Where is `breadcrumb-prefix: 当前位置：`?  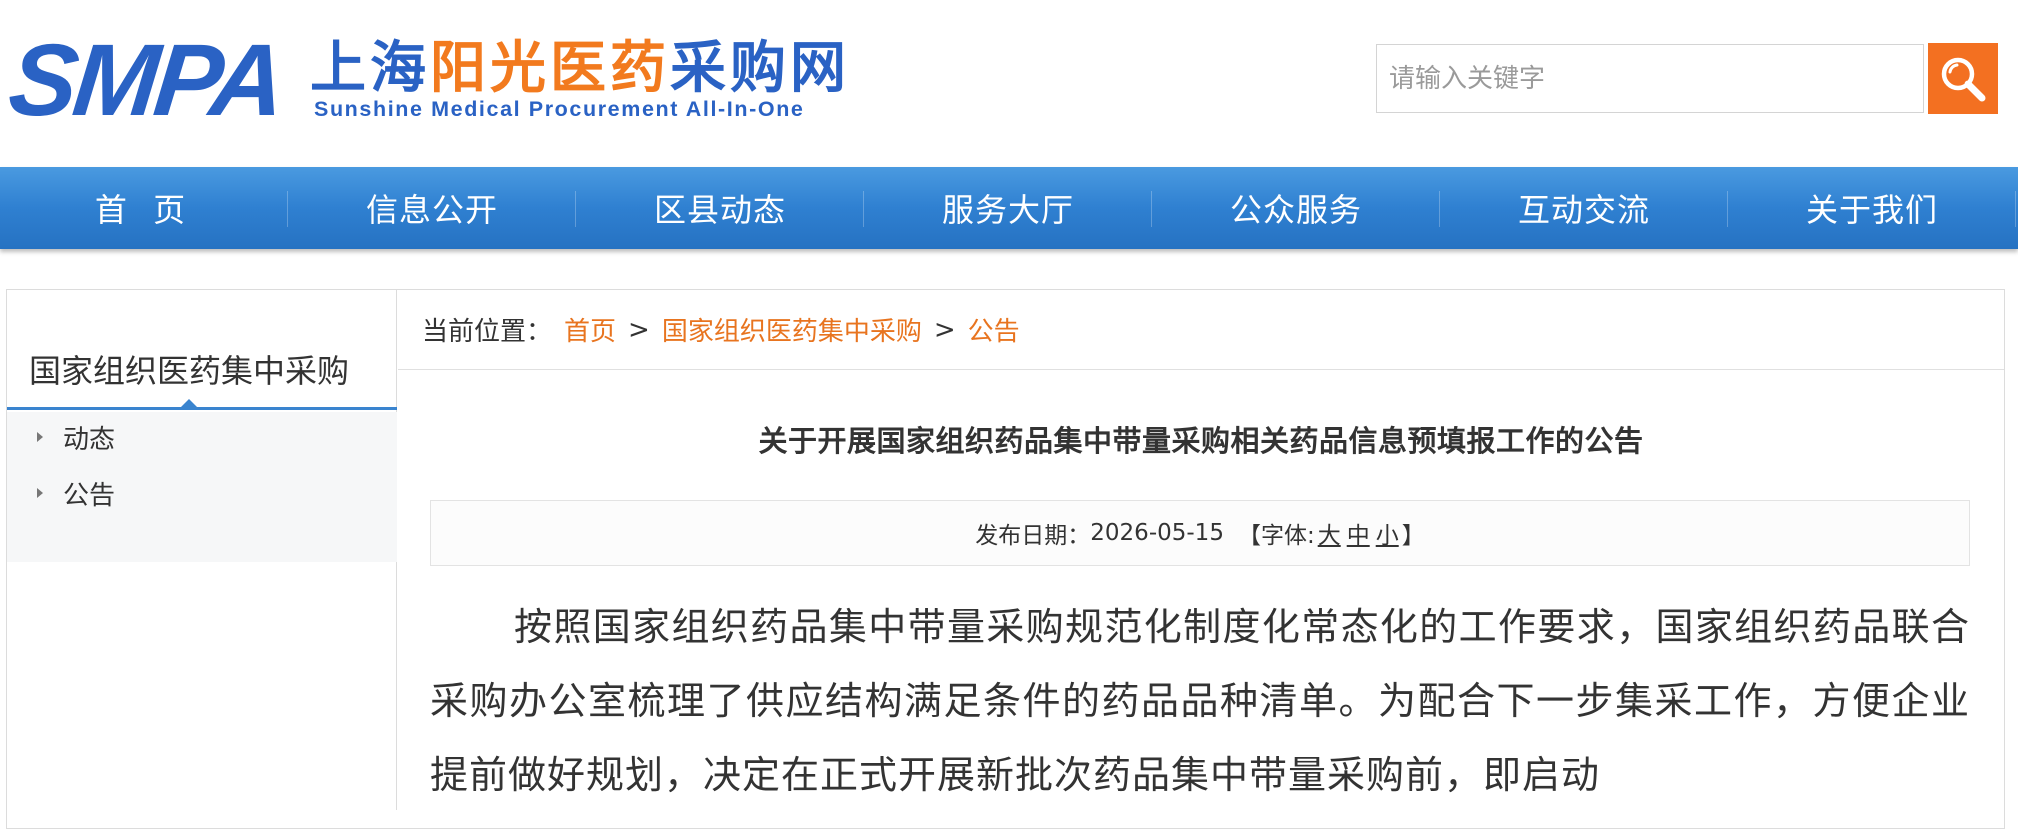
breadcrumb-prefix: 当前位置： is located at coordinates (487, 332).